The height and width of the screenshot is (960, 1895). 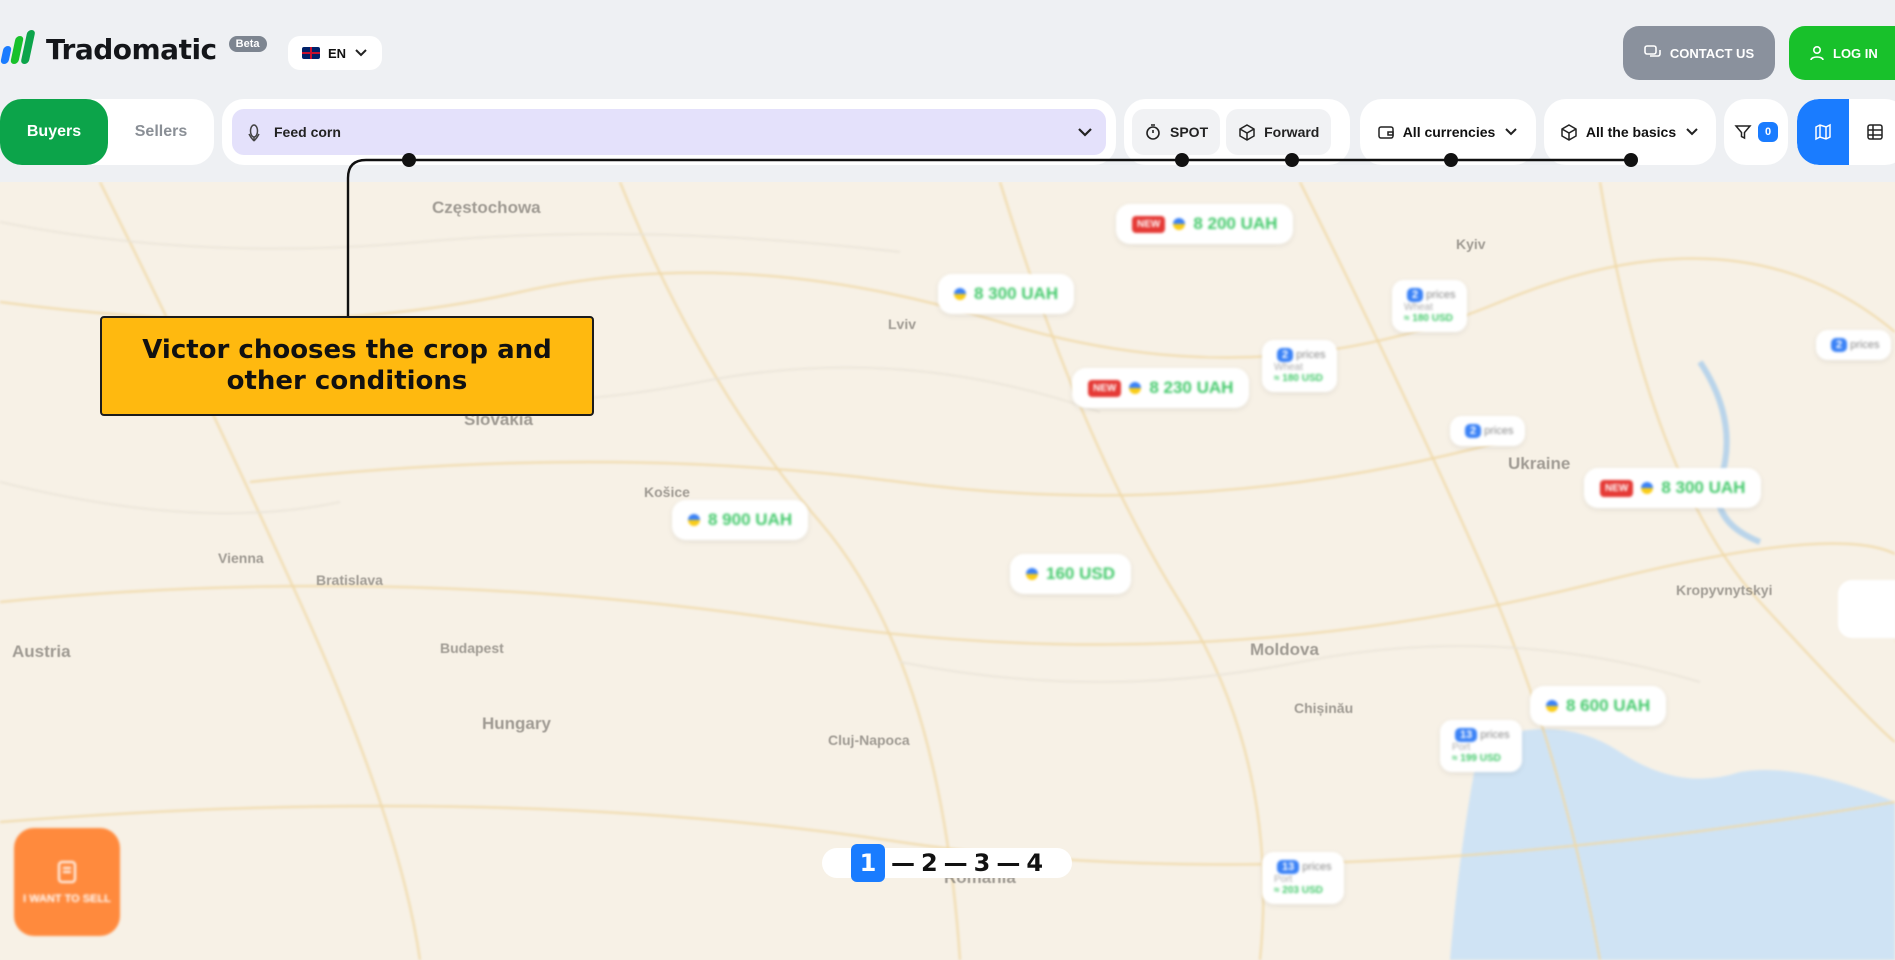 What do you see at coordinates (1866, 609) in the screenshot?
I see `map-side-button` at bounding box center [1866, 609].